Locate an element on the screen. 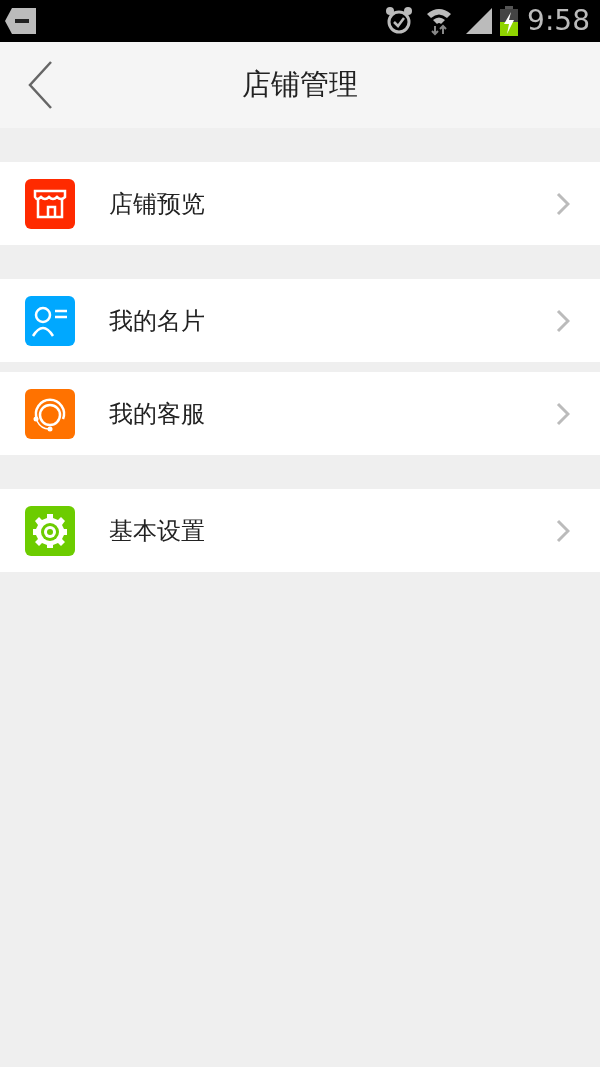 The width and height of the screenshot is (600, 1067). signal-icon is located at coordinates (479, 21).